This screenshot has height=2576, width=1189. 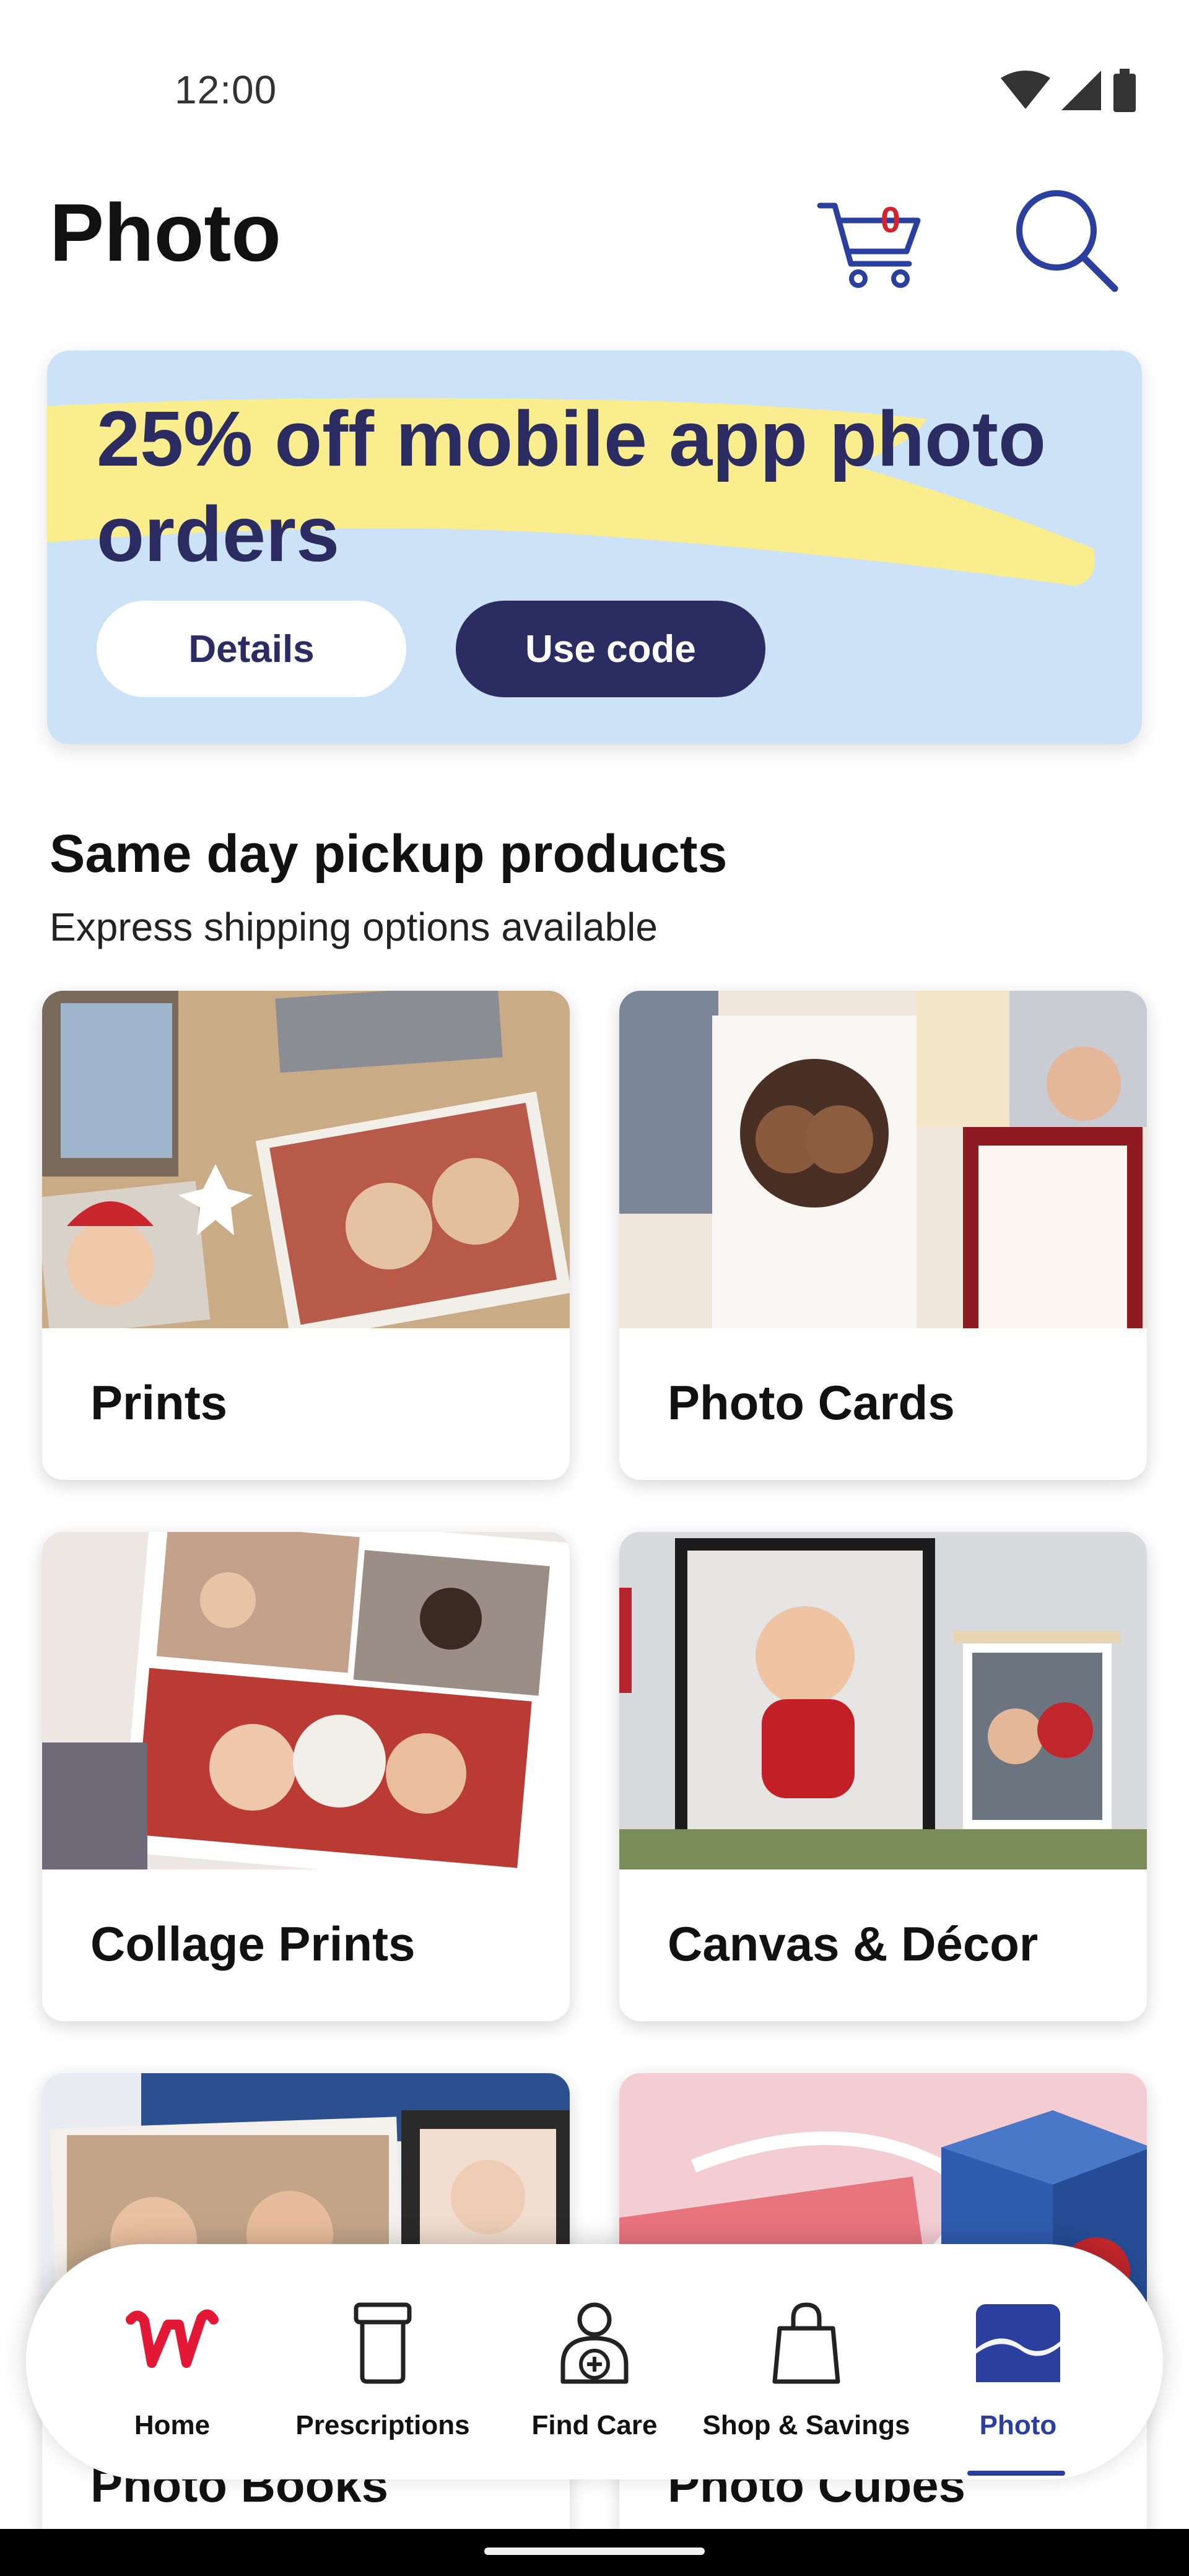 What do you see at coordinates (251, 649) in the screenshot?
I see `details-button: Details` at bounding box center [251, 649].